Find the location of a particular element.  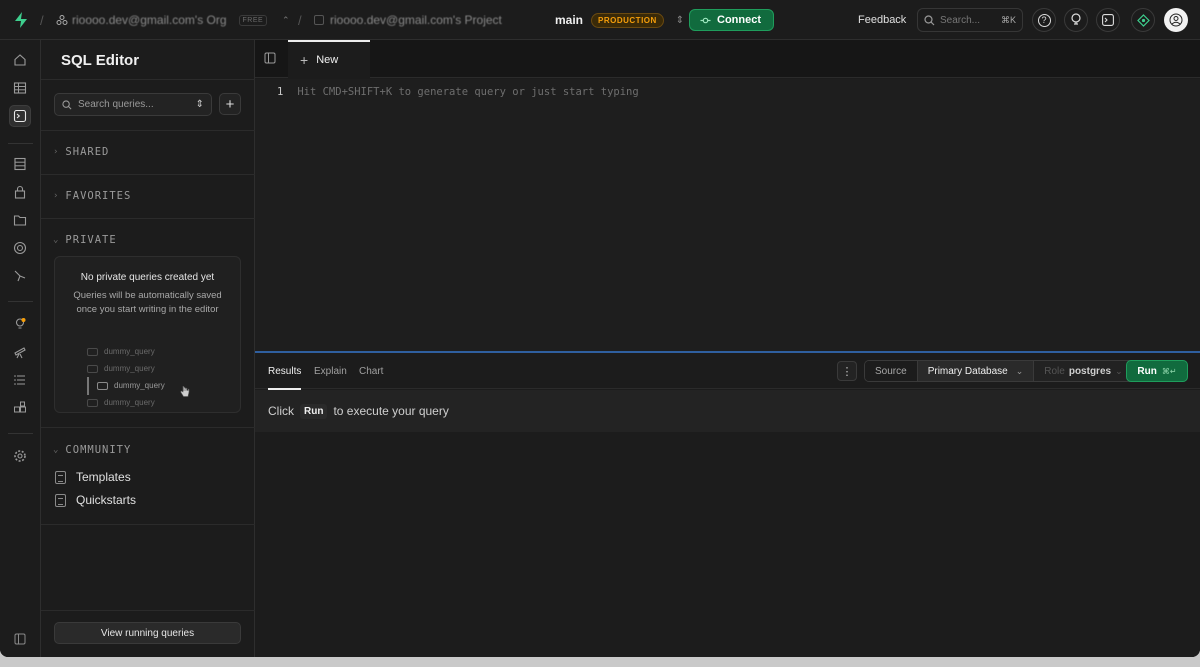

chevron-right-icon: › is located at coordinates (56, 152).